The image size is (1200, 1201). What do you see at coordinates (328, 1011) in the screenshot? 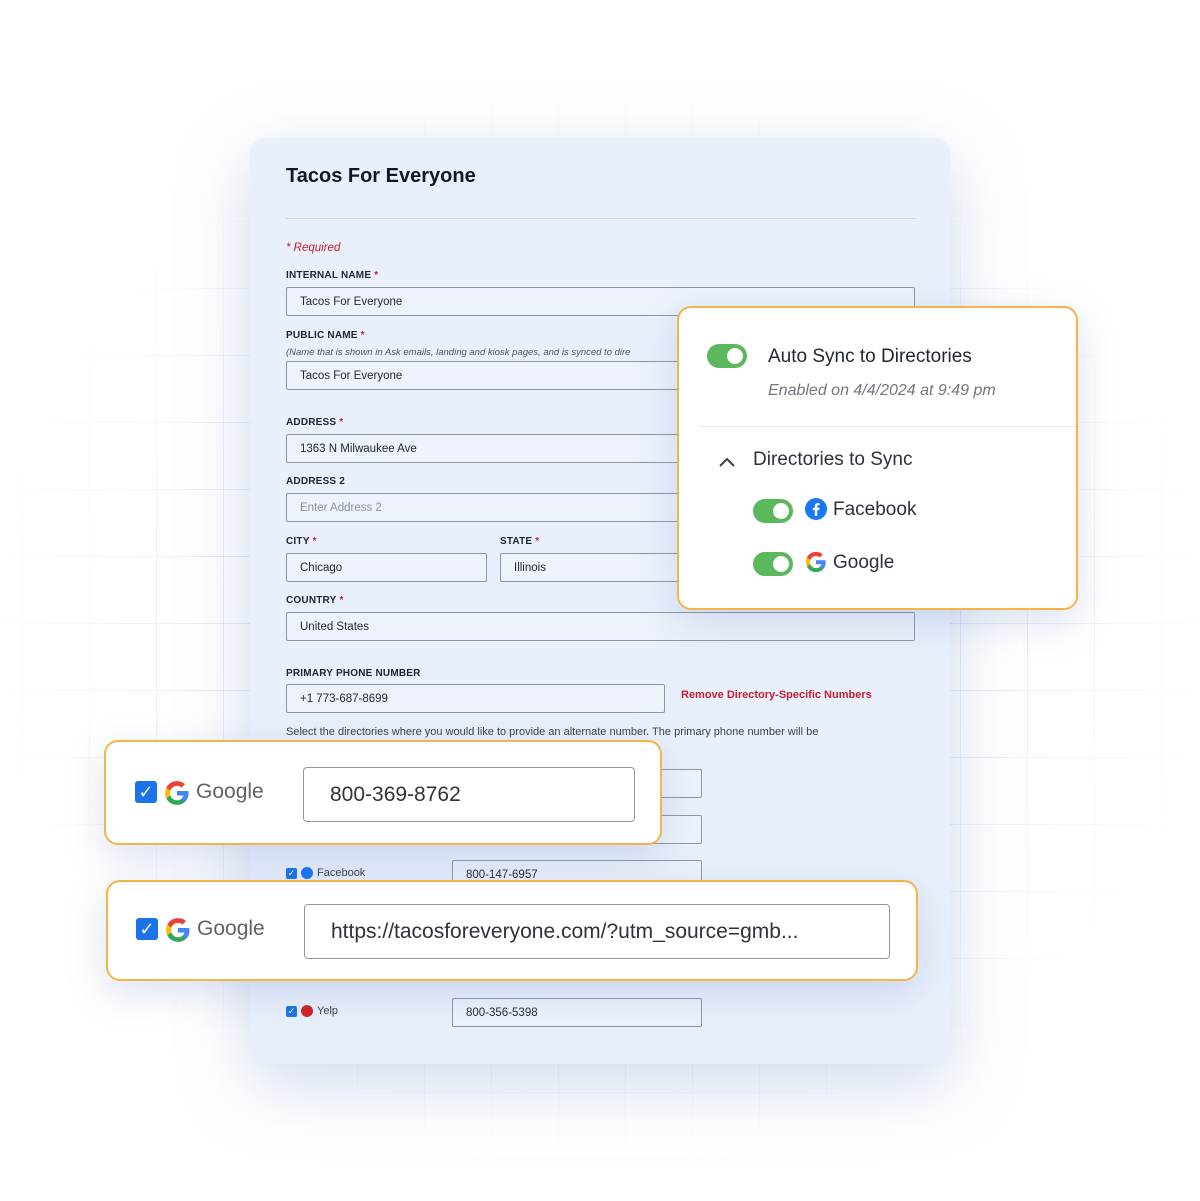
I see `yelp-label: Yelp` at bounding box center [328, 1011].